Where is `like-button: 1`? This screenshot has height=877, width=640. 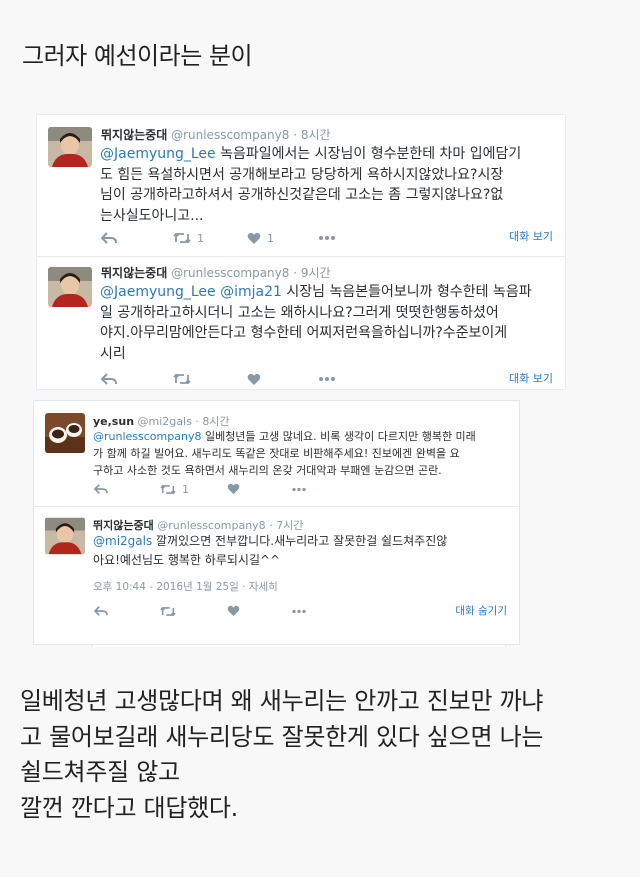 like-button: 1 is located at coordinates (260, 238).